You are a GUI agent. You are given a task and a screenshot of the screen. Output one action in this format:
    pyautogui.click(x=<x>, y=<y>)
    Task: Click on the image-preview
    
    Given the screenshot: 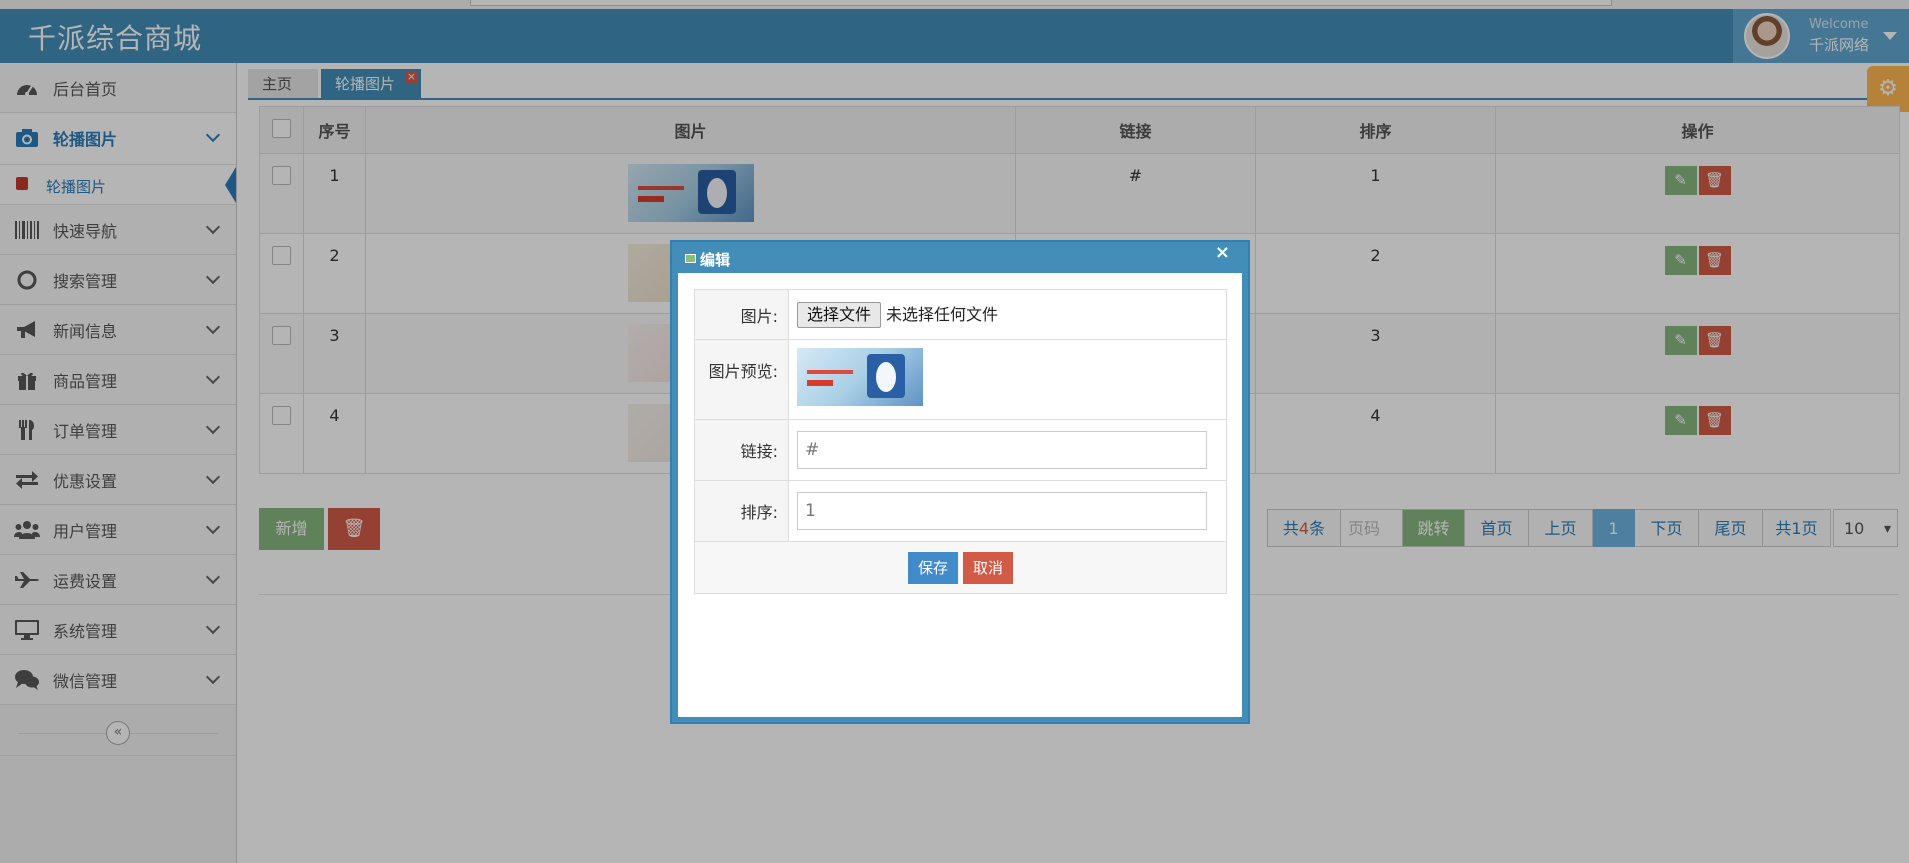 What is the action you would take?
    pyautogui.click(x=860, y=376)
    